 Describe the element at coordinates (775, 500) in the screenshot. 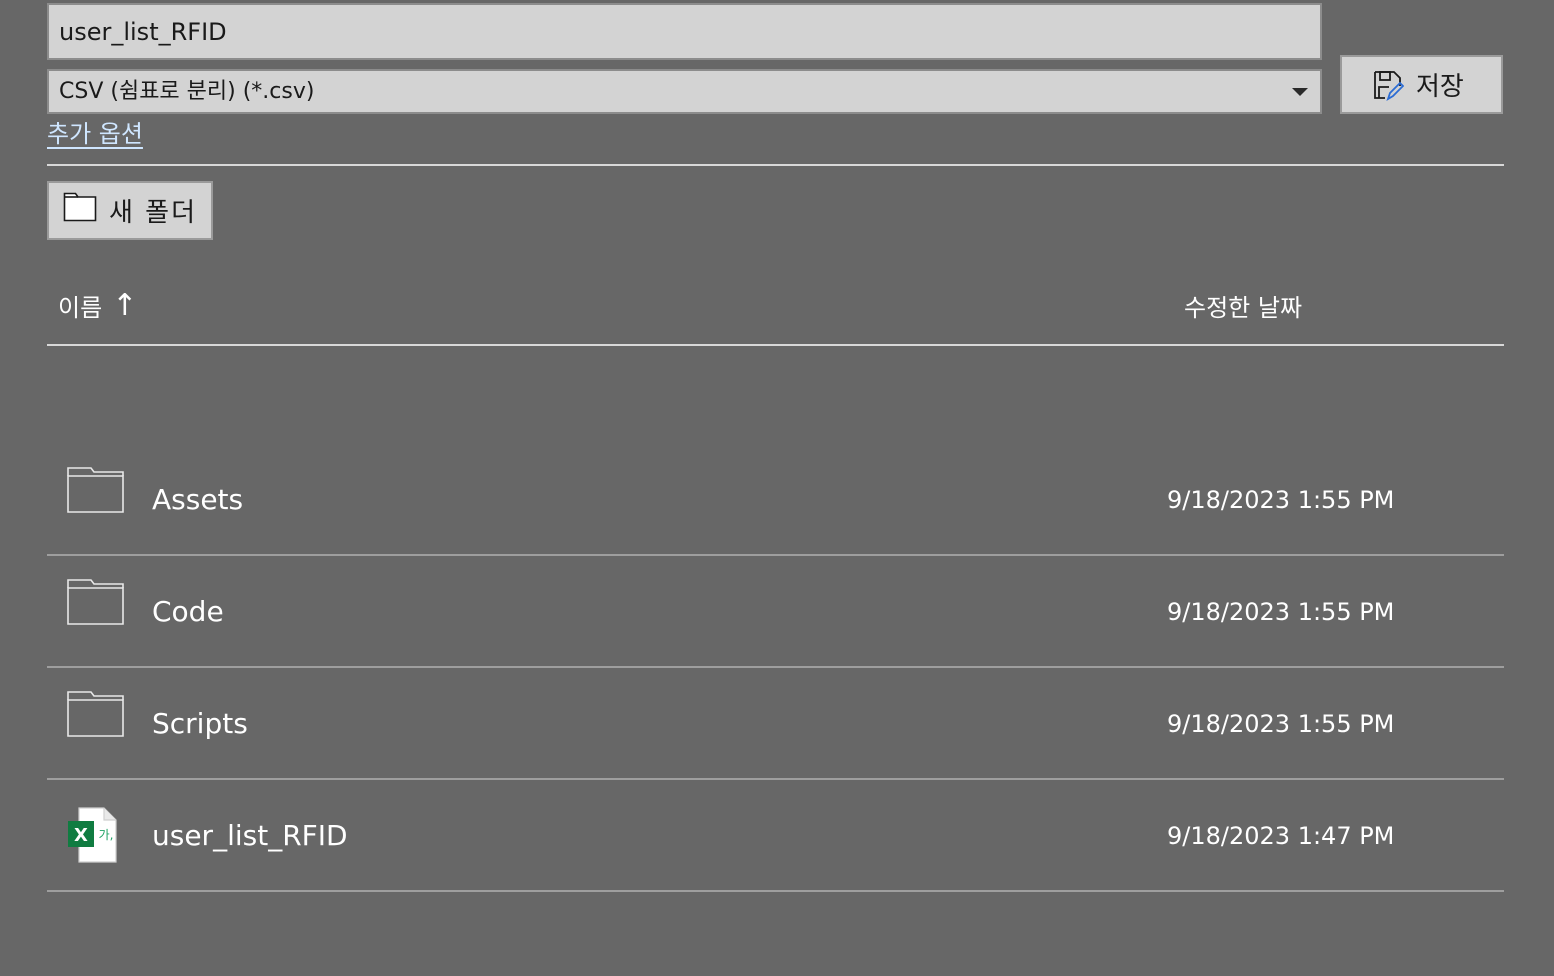

I see `file-row: Assets 9/18/2023 1:55 PM` at that location.